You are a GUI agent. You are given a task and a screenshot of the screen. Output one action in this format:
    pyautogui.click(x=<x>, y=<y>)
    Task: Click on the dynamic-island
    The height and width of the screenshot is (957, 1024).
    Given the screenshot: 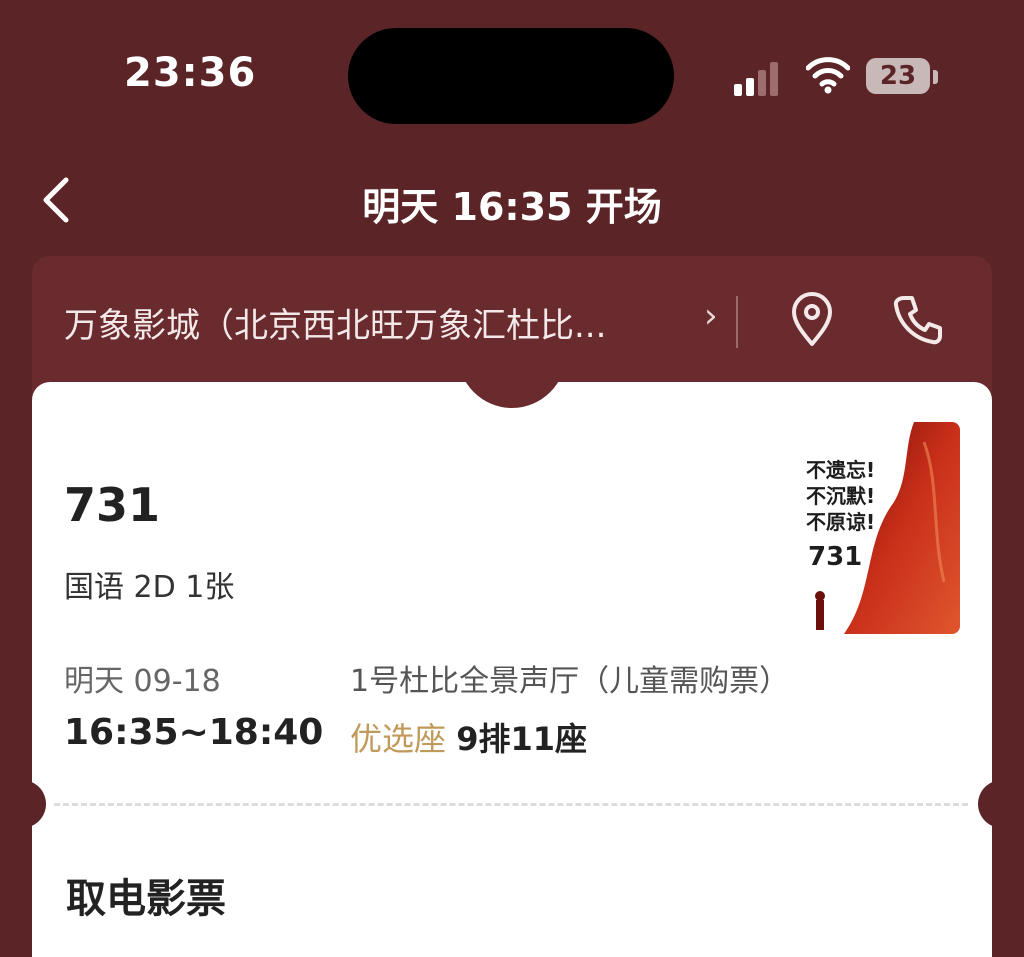 What is the action you would take?
    pyautogui.click(x=511, y=76)
    